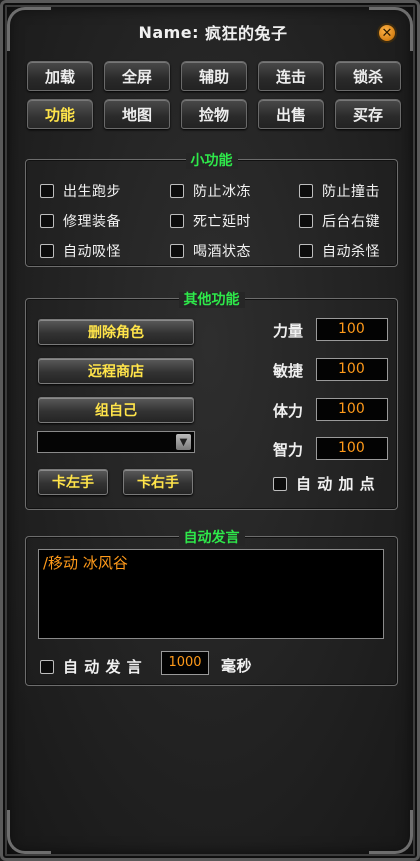 The image size is (420, 861). I want to click on lock-right-hand-button: 卡右手, so click(158, 482).